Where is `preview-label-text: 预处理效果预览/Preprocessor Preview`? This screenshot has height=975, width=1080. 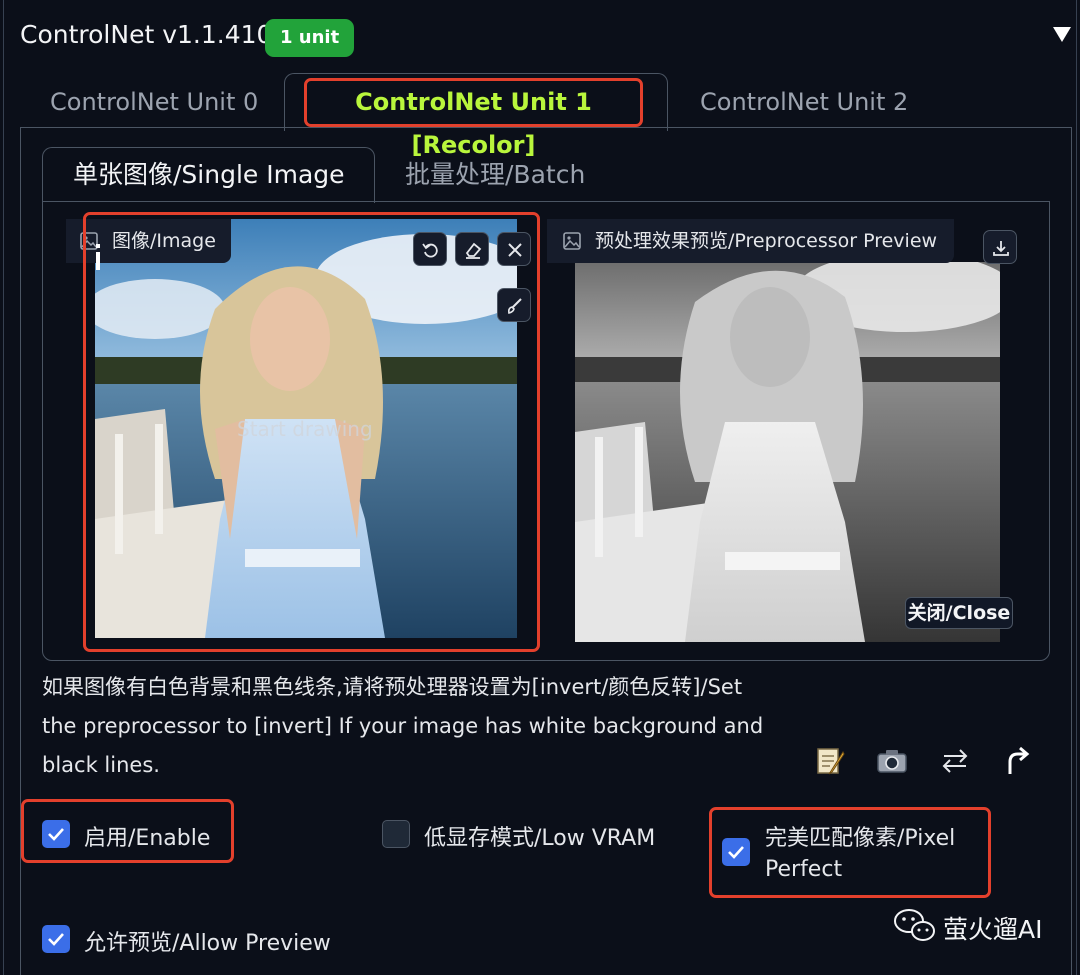
preview-label-text: 预处理效果预览/Preprocessor Preview is located at coordinates (766, 241).